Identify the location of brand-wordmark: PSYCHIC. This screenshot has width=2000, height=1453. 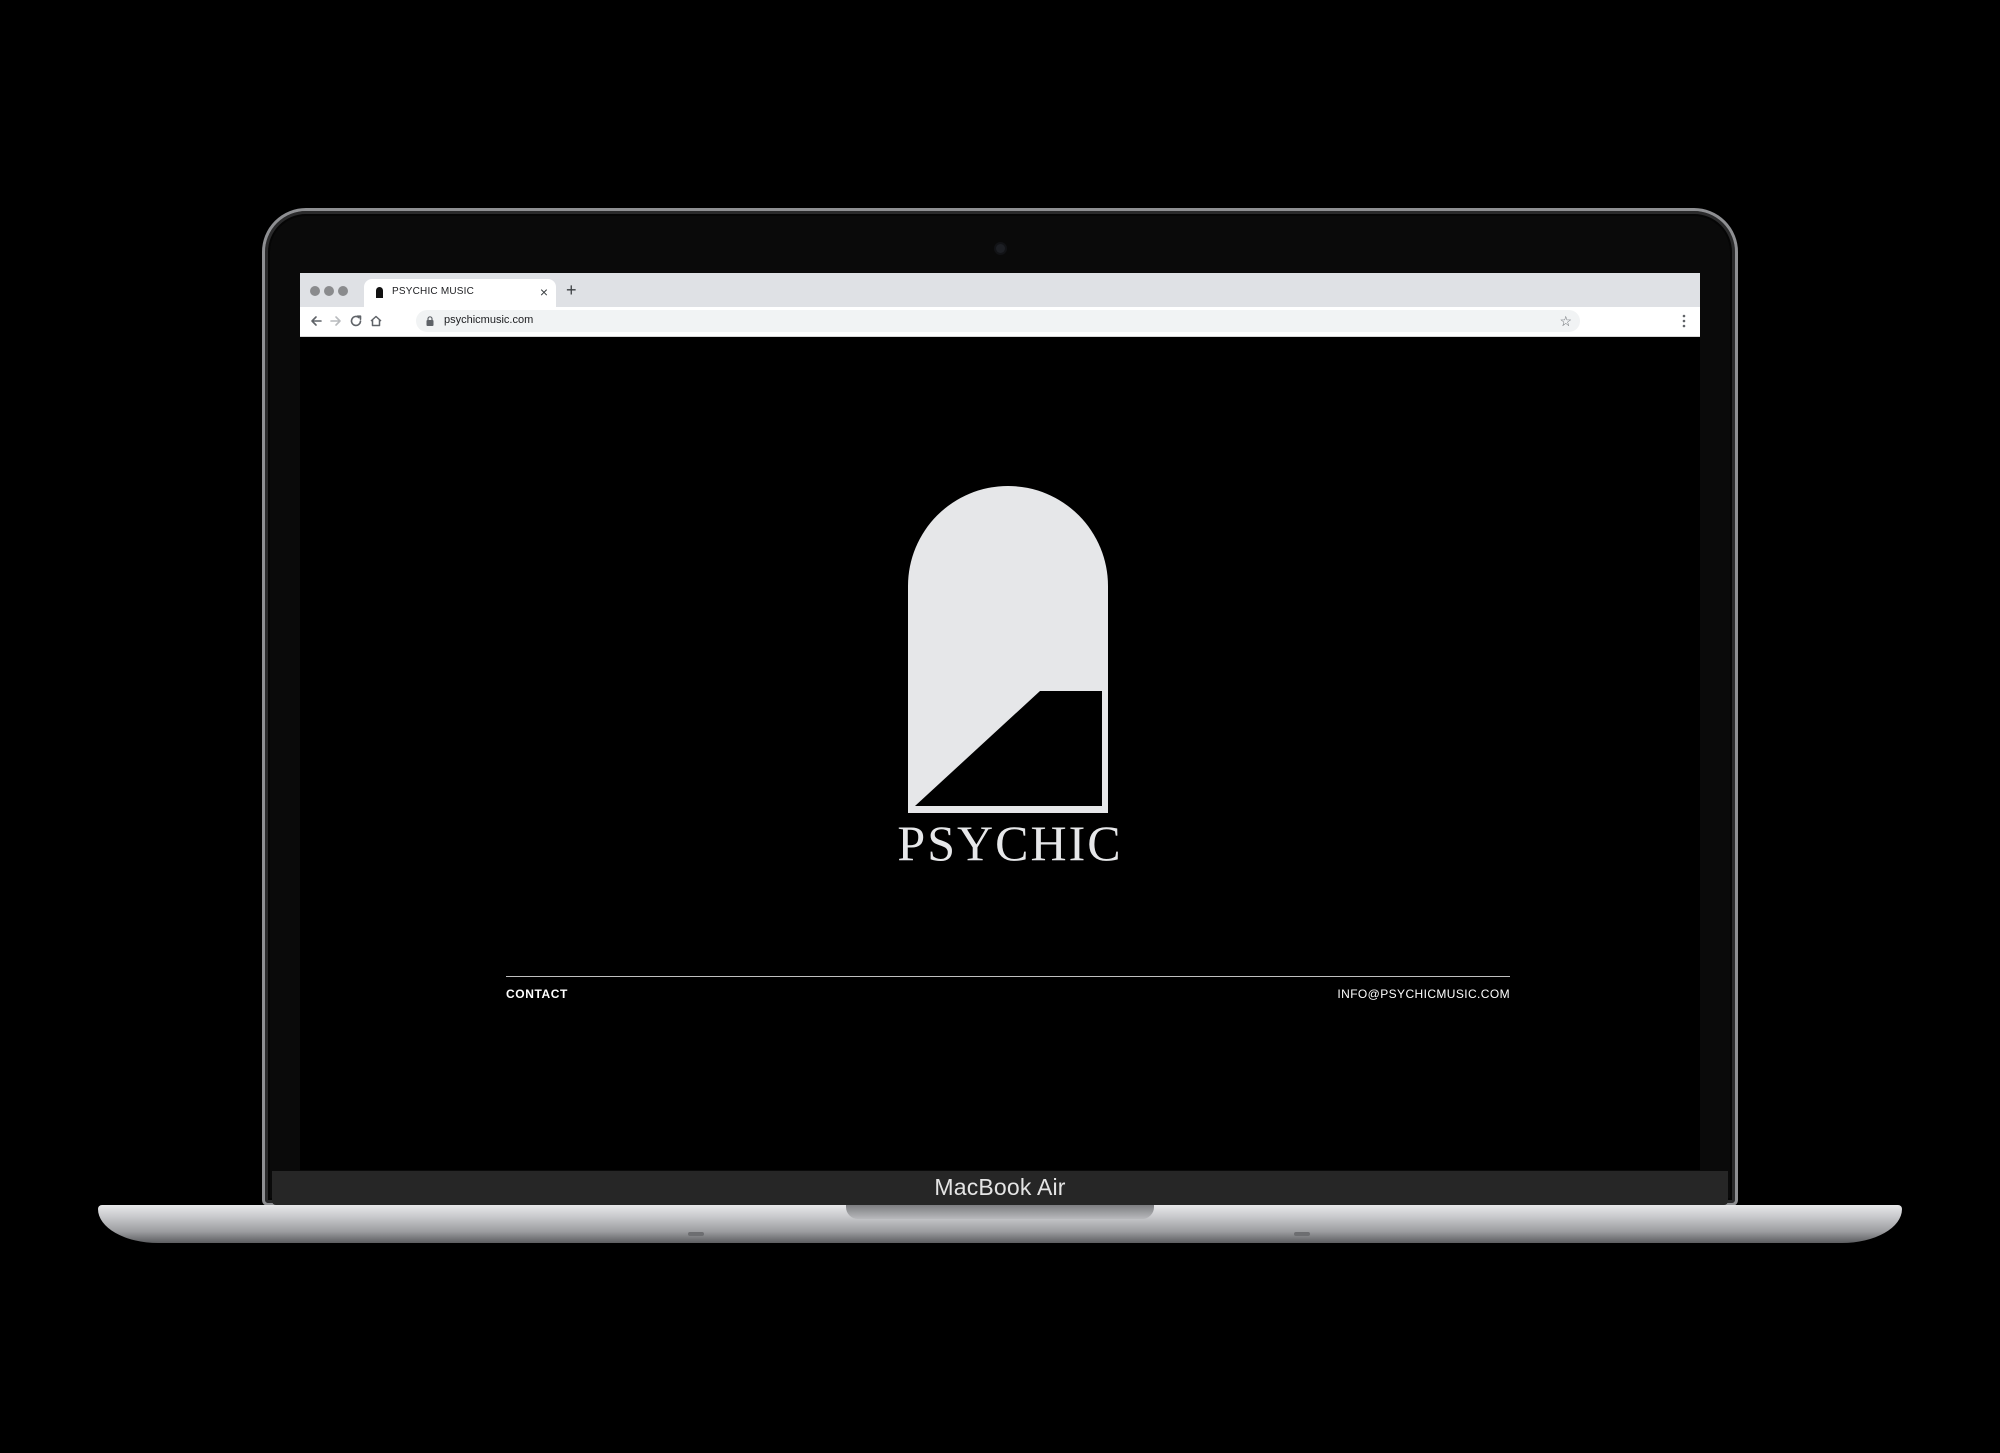
(1010, 843).